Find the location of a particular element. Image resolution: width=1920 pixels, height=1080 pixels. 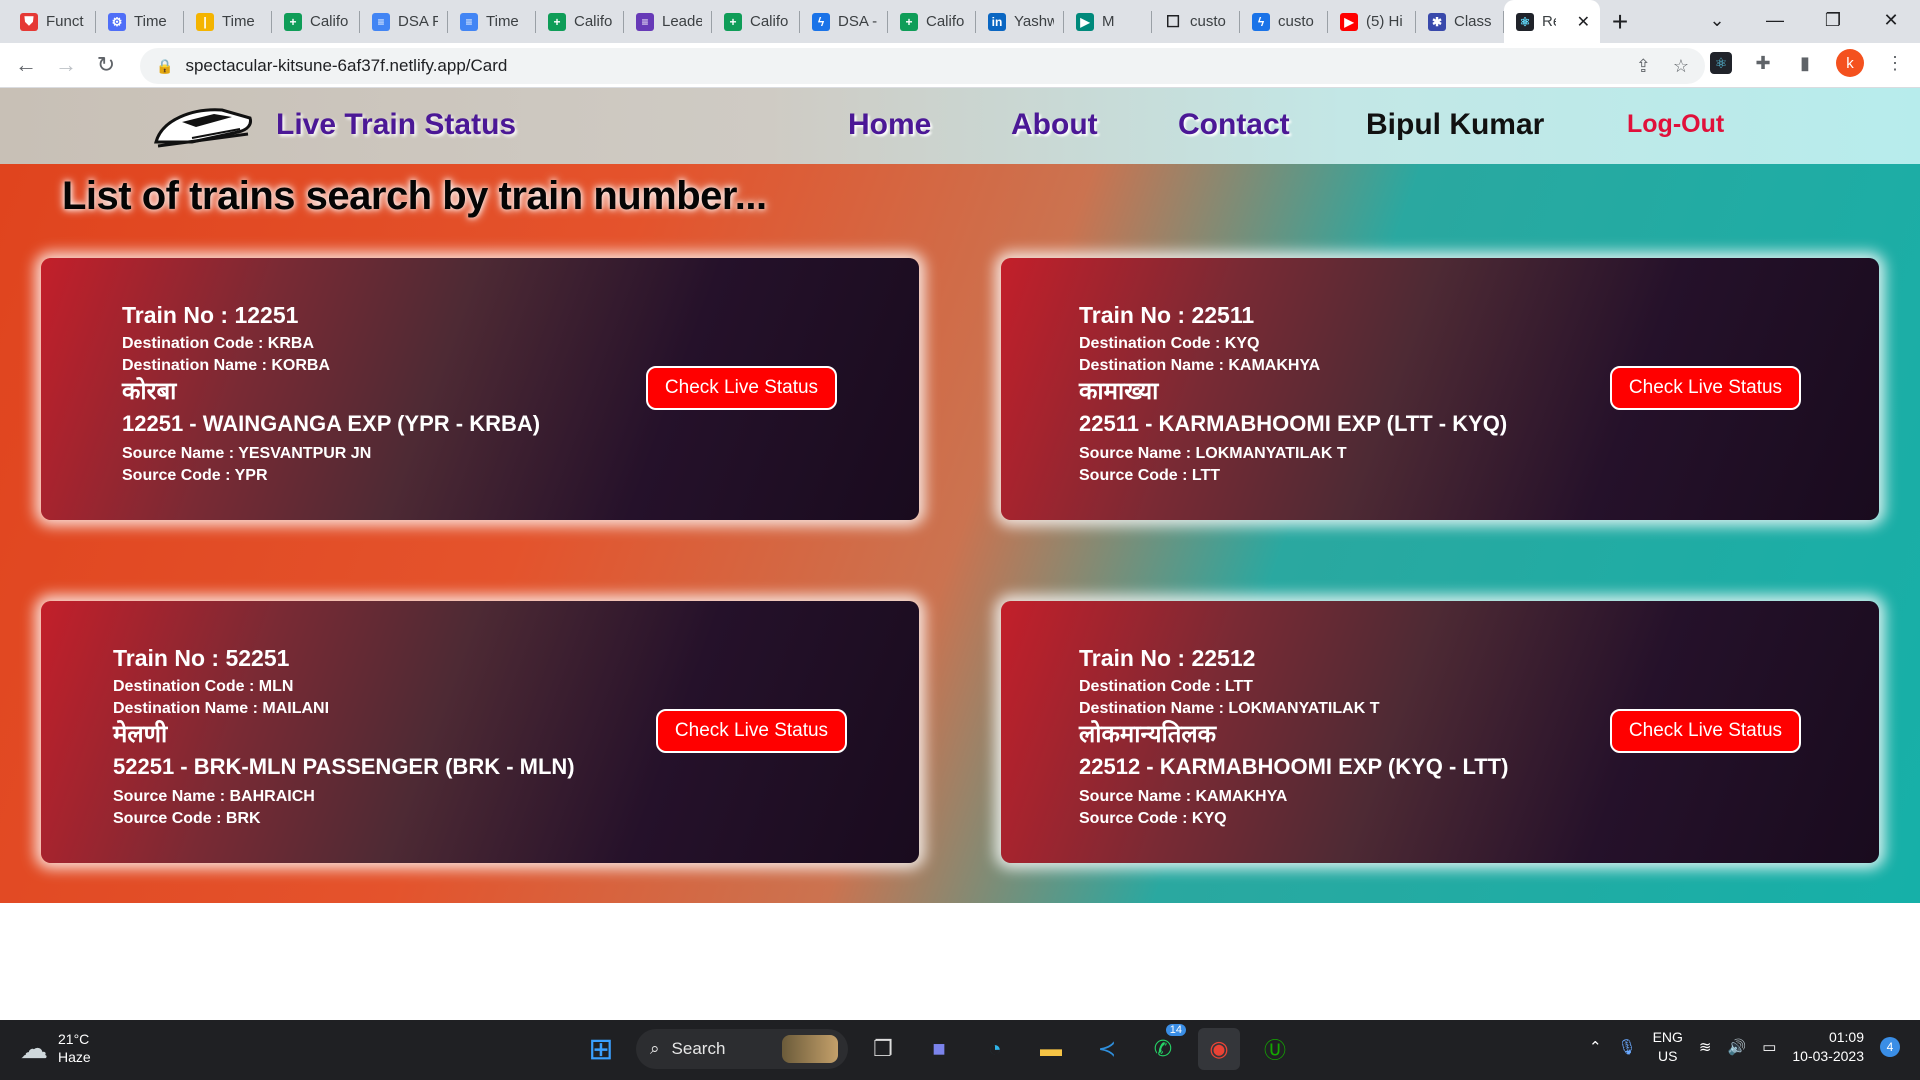

extensions-puzzle-icon: ✚ is located at coordinates (1763, 63).